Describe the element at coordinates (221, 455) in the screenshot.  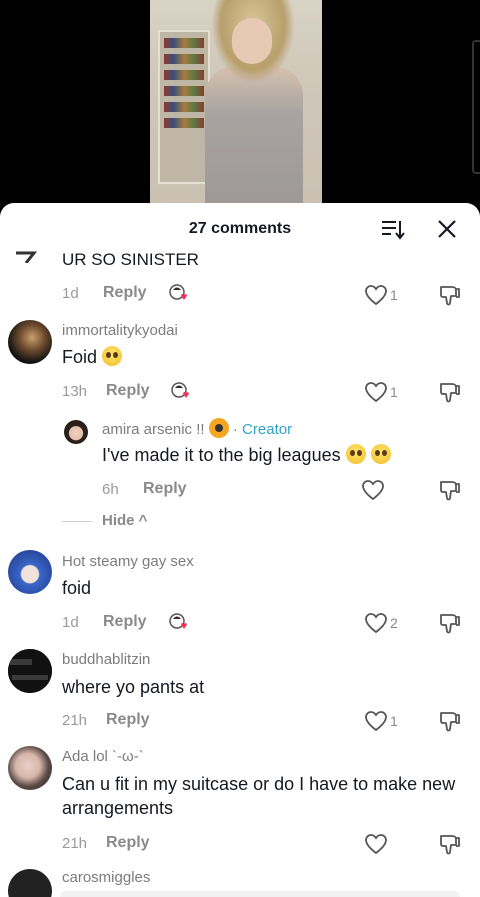
I see `reply-text-content: I've made it to the big leagues` at that location.